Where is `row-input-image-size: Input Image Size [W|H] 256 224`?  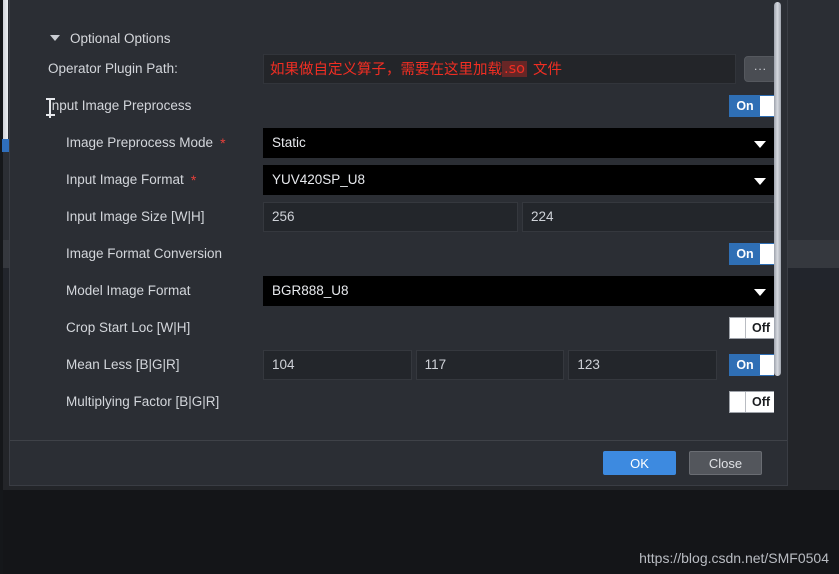 row-input-image-size: Input Image Size [W|H] 256 224 is located at coordinates (398, 216).